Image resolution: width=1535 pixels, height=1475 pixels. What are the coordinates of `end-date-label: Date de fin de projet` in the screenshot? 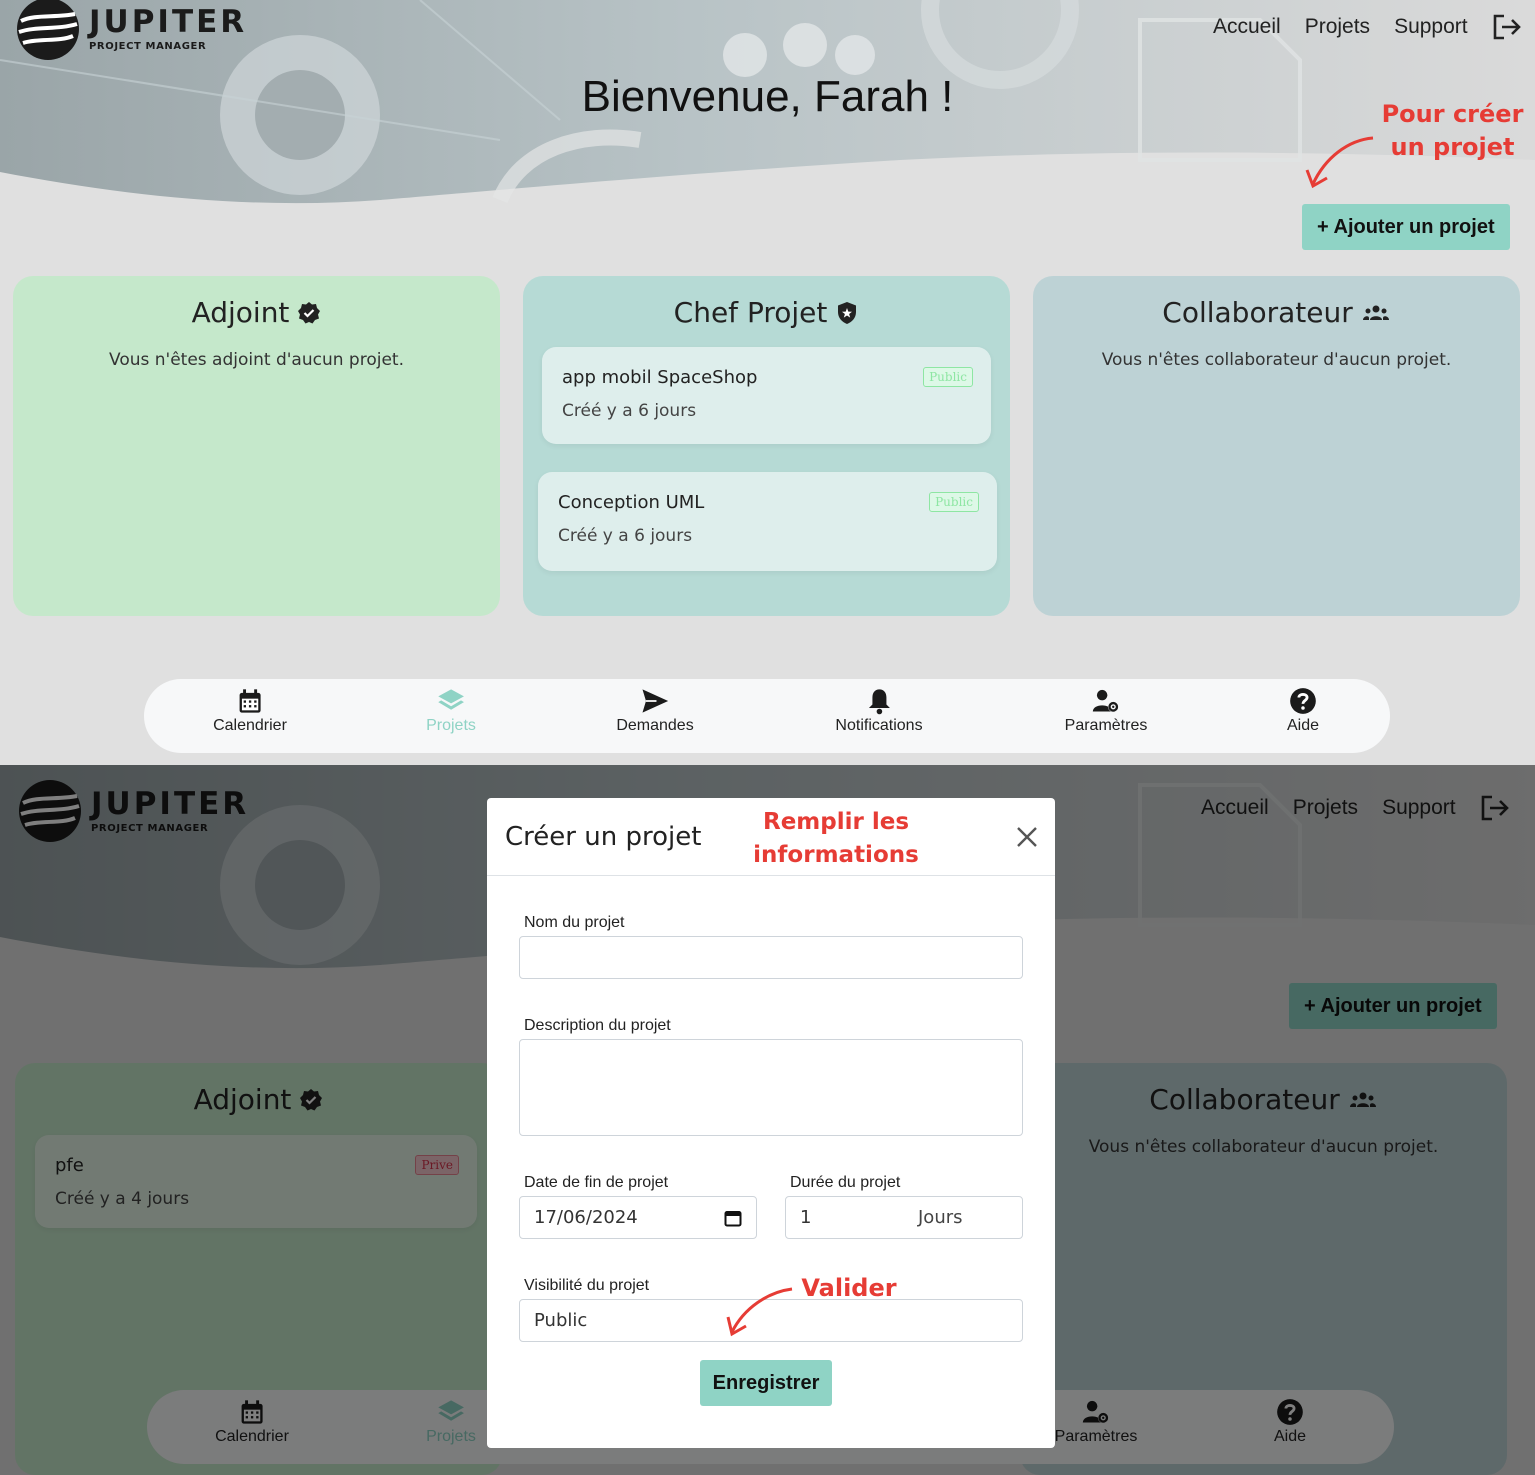 It's located at (596, 1182).